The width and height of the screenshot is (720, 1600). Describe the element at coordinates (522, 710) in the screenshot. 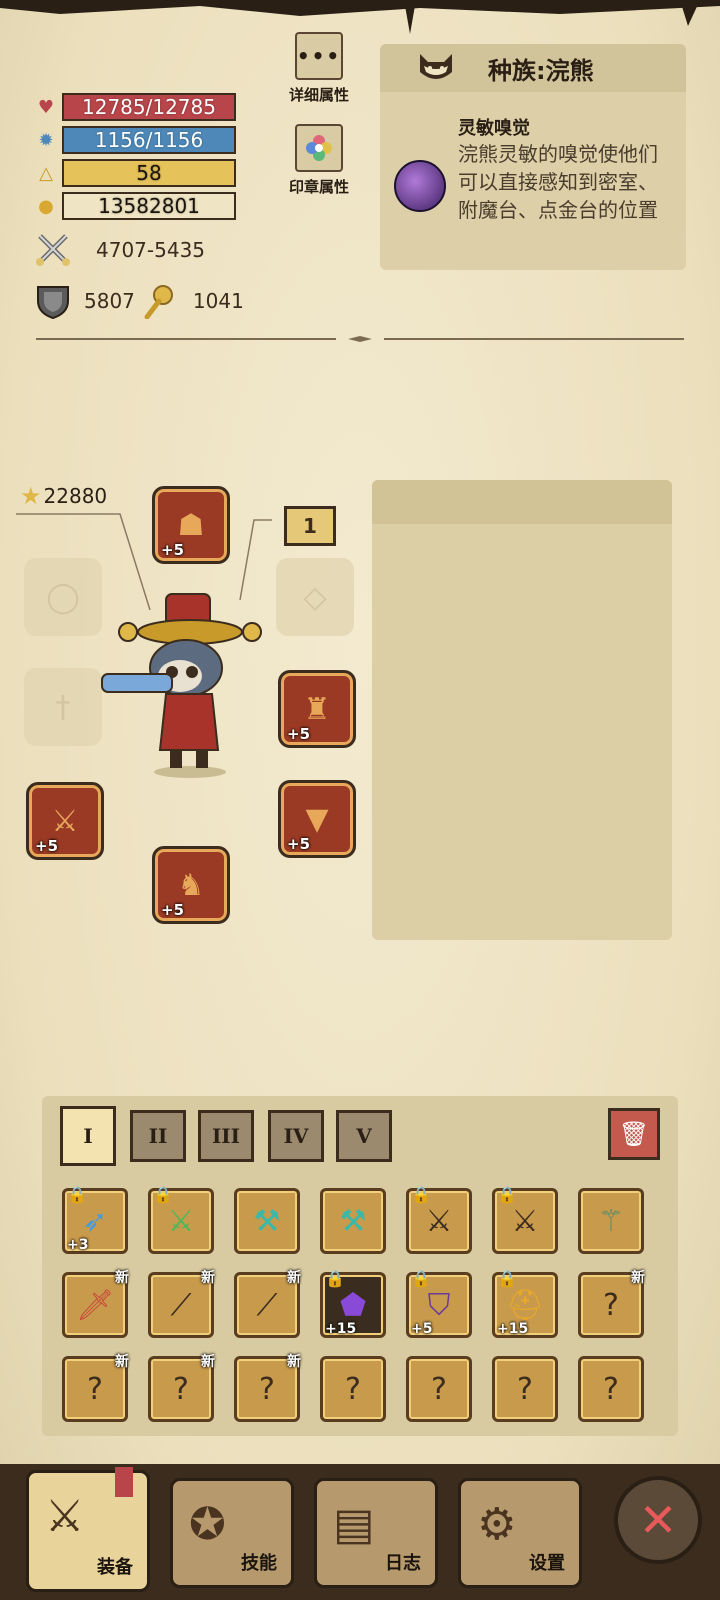

I see `item-info-panel` at that location.